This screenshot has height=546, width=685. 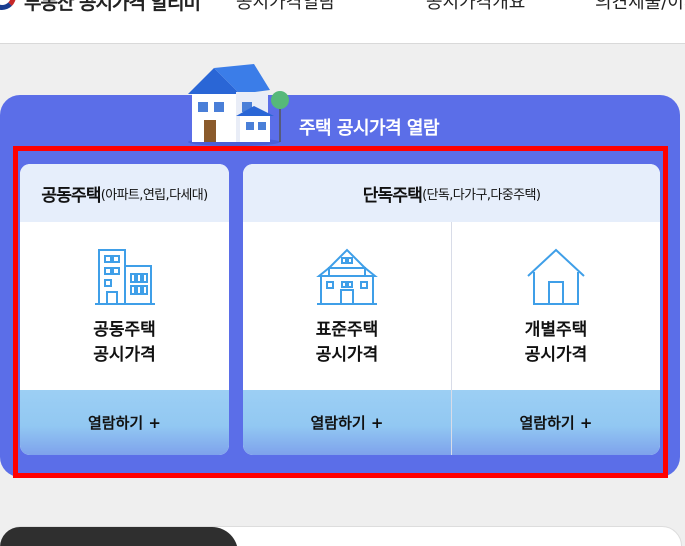 I want to click on site-logo-icon, so click(x=8, y=5).